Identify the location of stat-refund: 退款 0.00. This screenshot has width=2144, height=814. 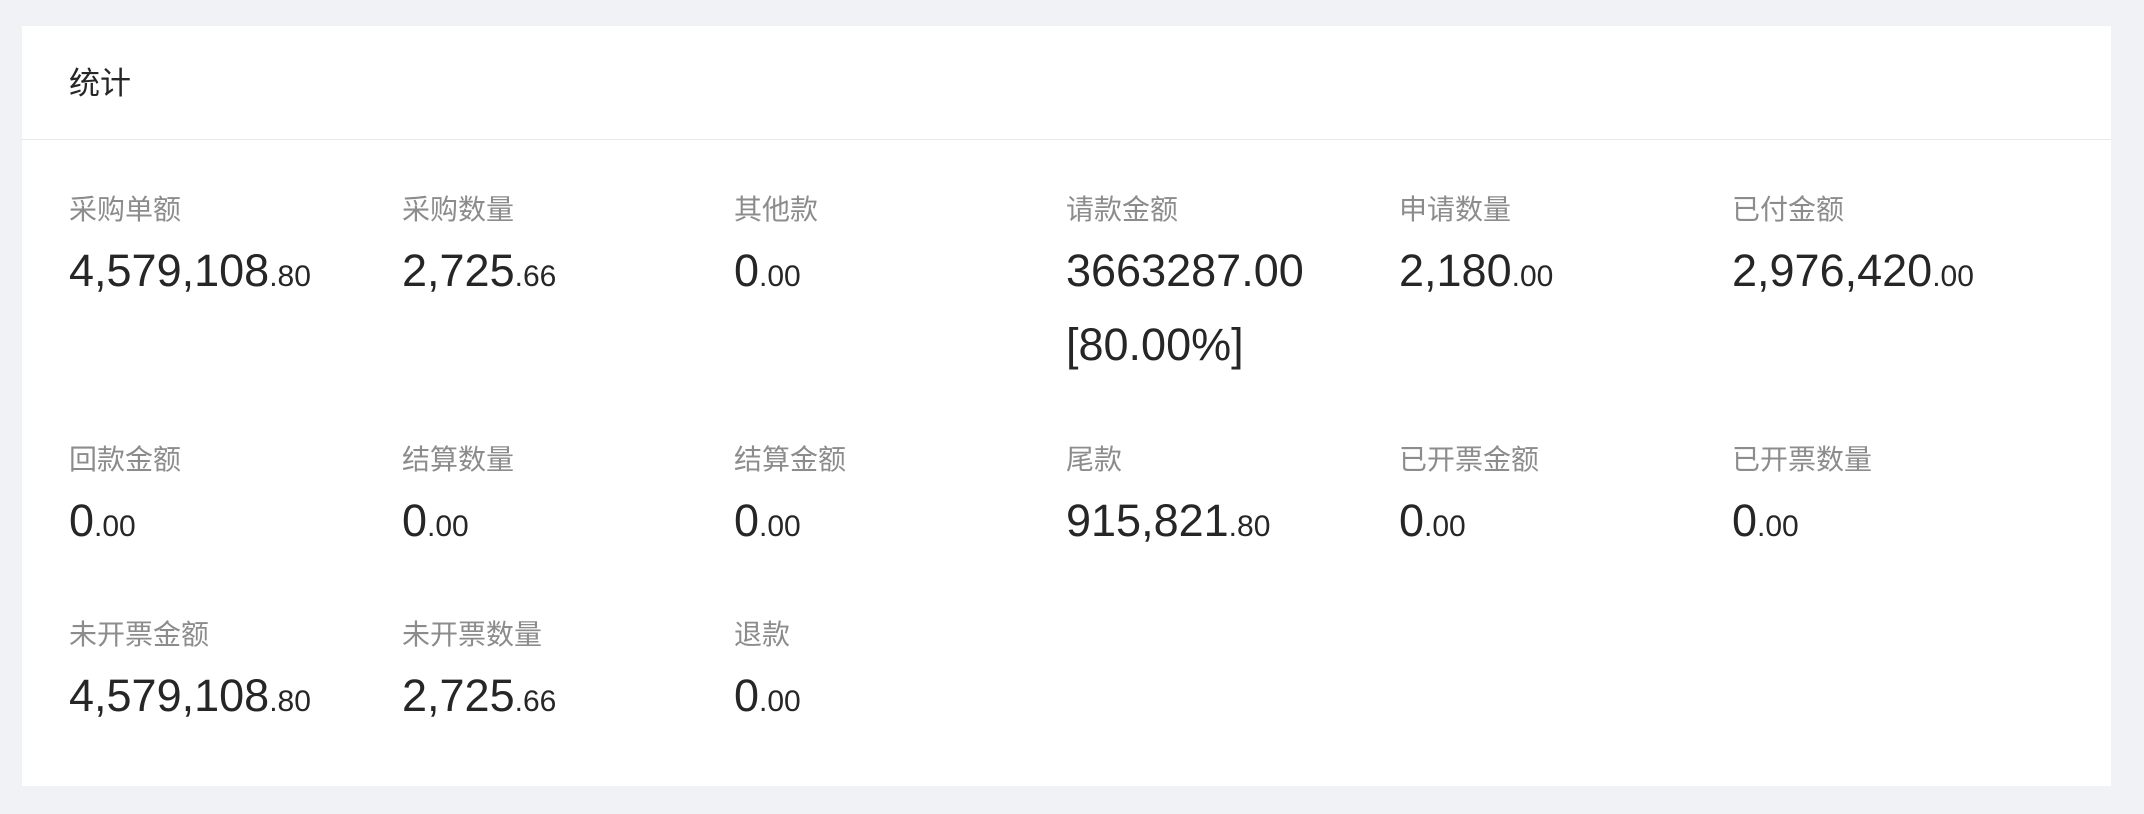
(894, 669).